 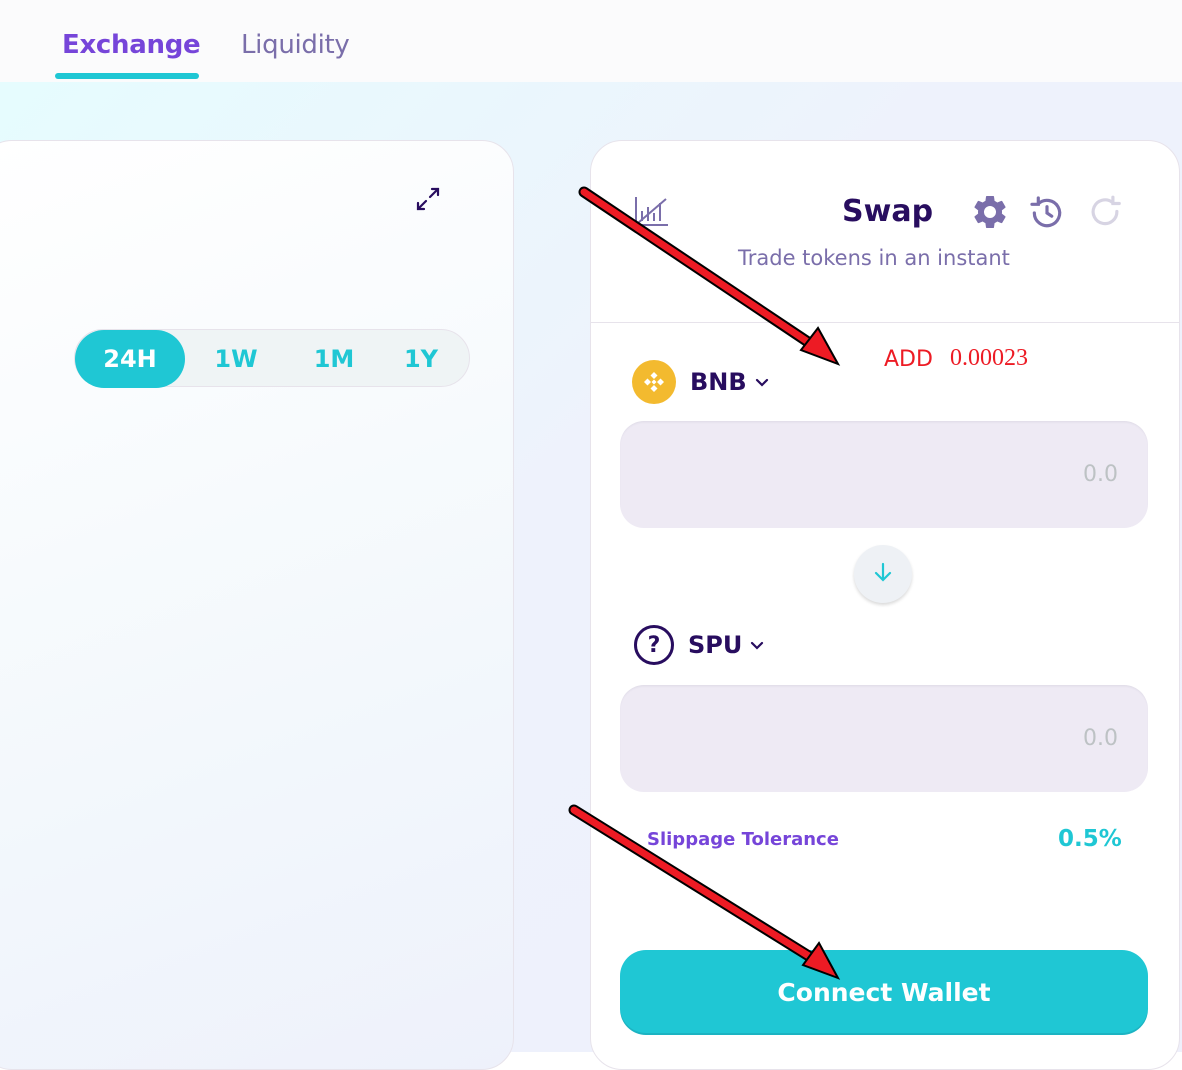 What do you see at coordinates (236, 359) in the screenshot?
I see `range-1w-button: 1W` at bounding box center [236, 359].